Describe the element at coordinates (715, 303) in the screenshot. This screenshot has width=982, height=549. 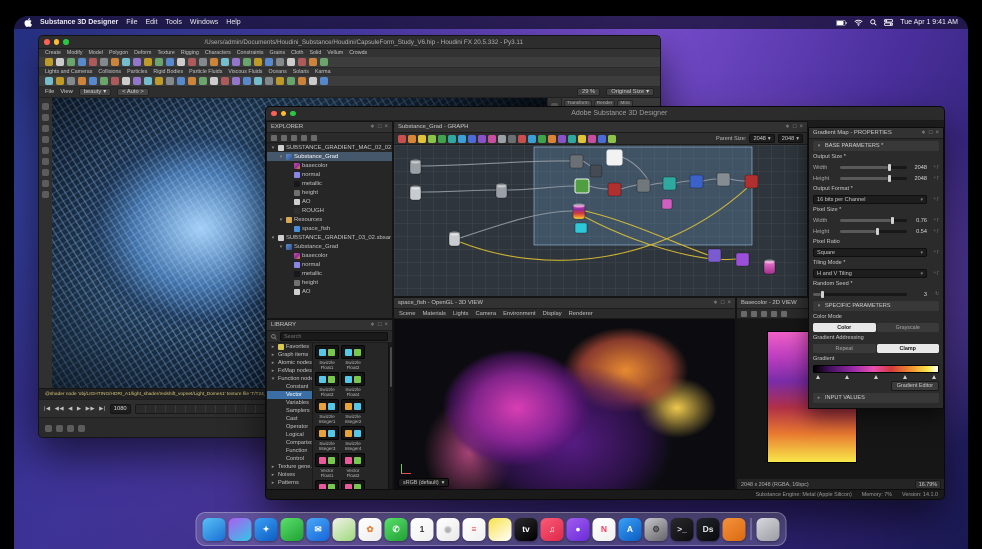
I see `pin-icon: ∗` at that location.